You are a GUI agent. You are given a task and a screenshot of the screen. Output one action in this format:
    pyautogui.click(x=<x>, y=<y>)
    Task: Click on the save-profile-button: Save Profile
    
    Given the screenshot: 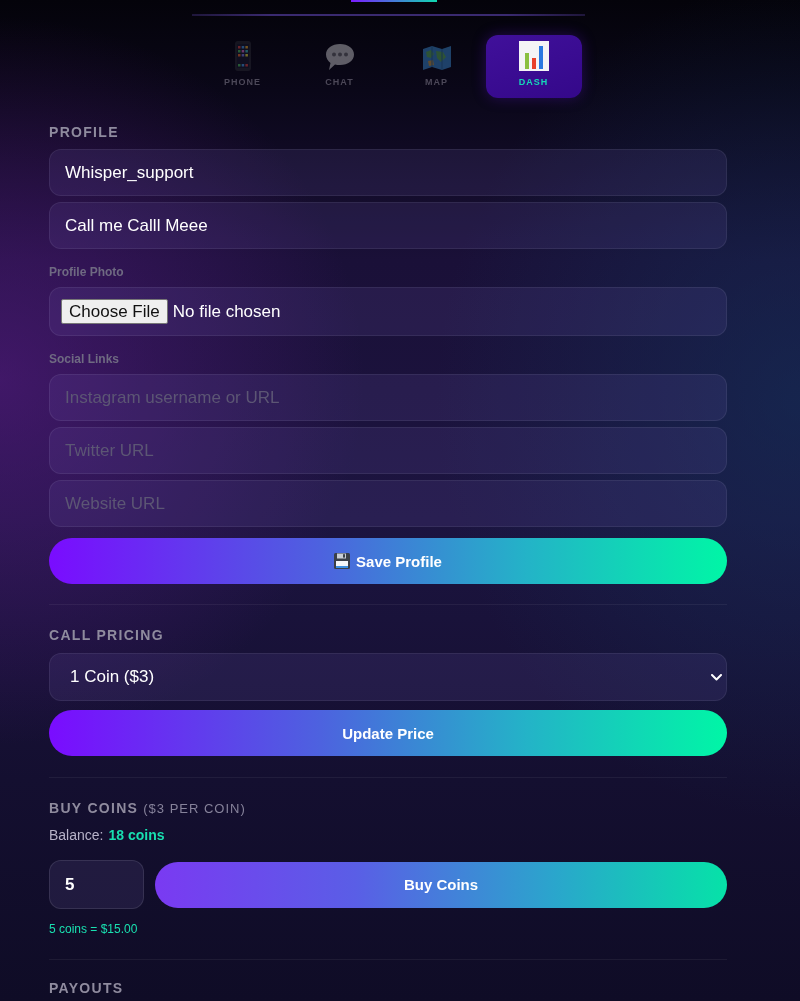 What is the action you would take?
    pyautogui.click(x=388, y=561)
    